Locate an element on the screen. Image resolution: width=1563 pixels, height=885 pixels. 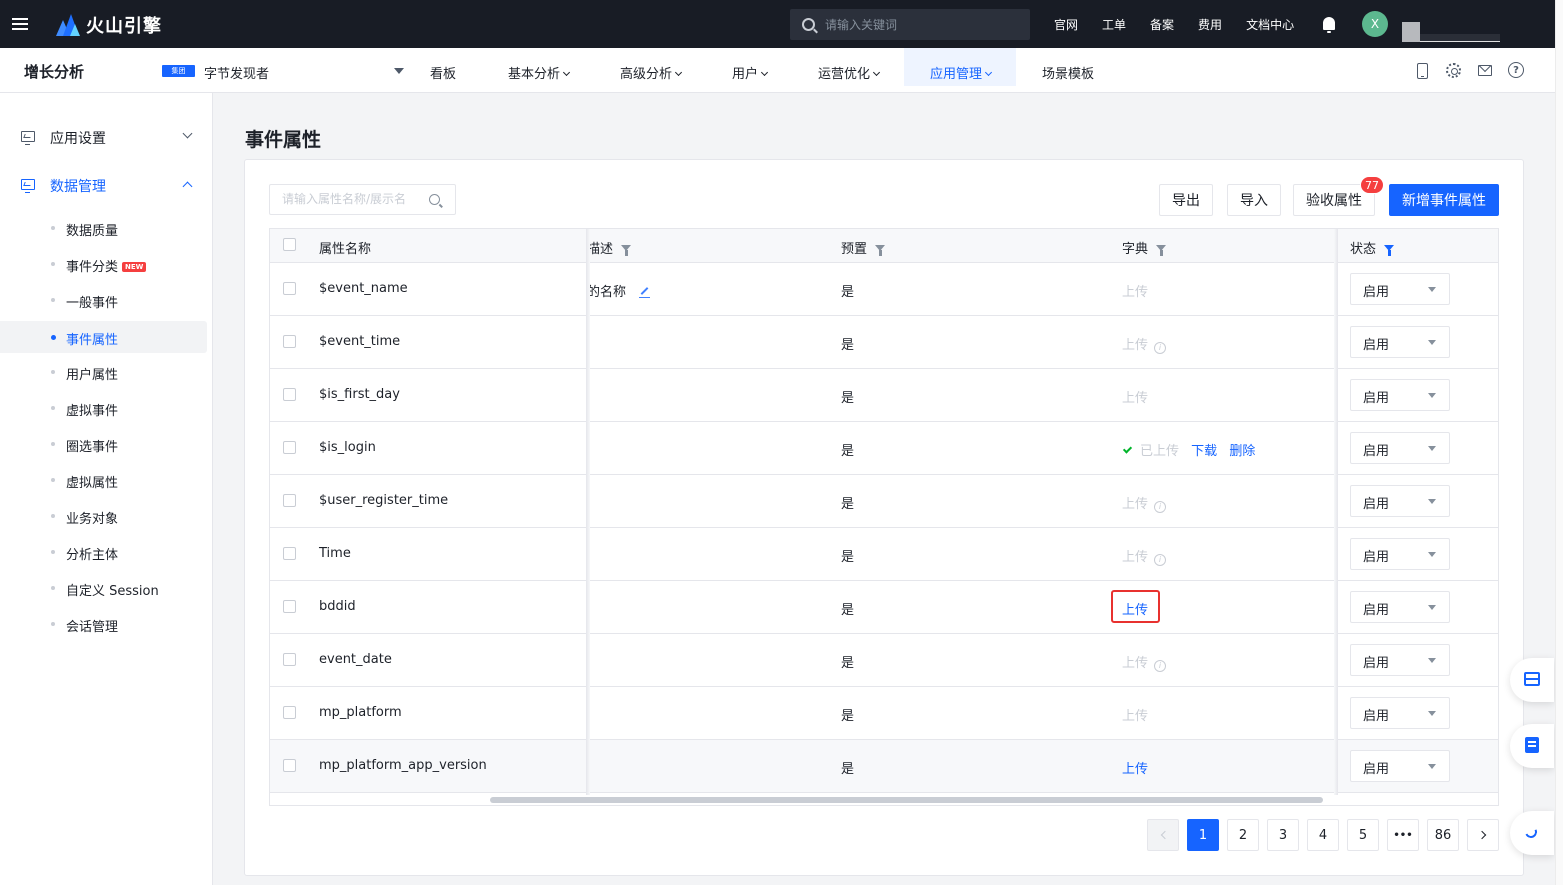
link-billing: 费用 is located at coordinates (1210, 24).